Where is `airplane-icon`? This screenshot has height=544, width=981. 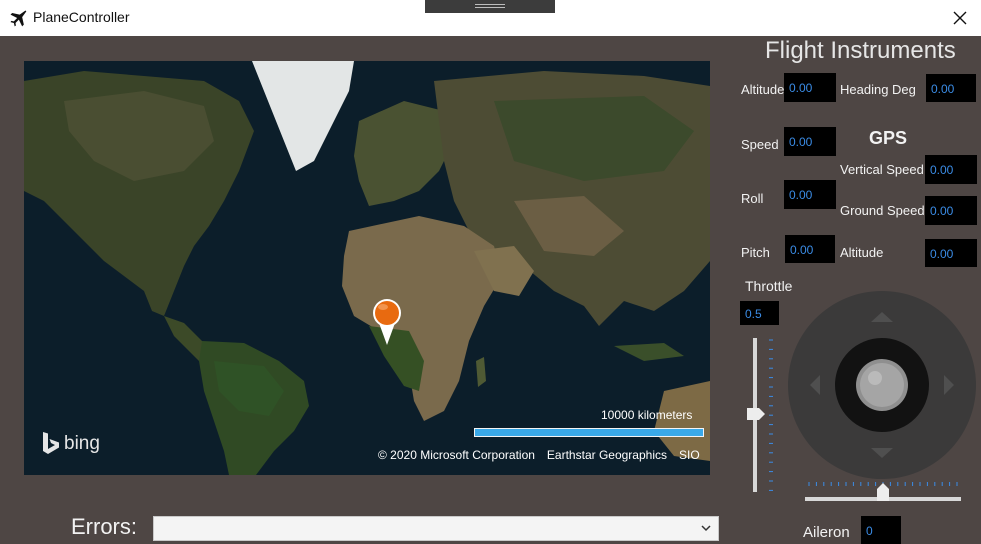
airplane-icon is located at coordinates (18, 18).